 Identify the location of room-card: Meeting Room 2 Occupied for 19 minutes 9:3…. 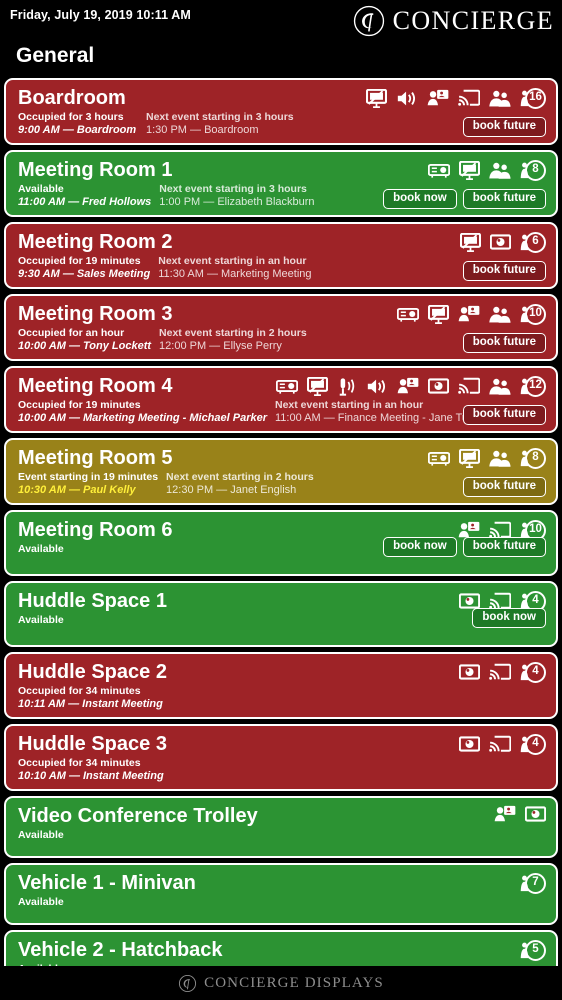
(281, 255).